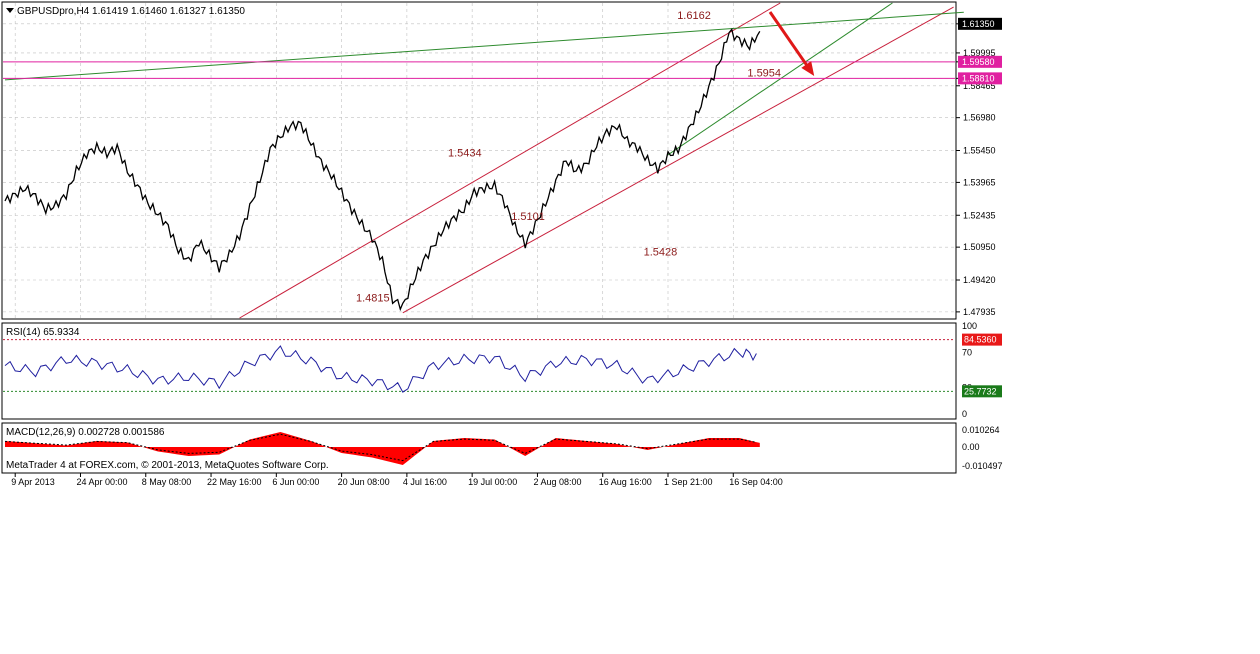 The height and width of the screenshot is (654, 1260). I want to click on rsi-label: RSI(14) 65.9334, so click(43, 332).